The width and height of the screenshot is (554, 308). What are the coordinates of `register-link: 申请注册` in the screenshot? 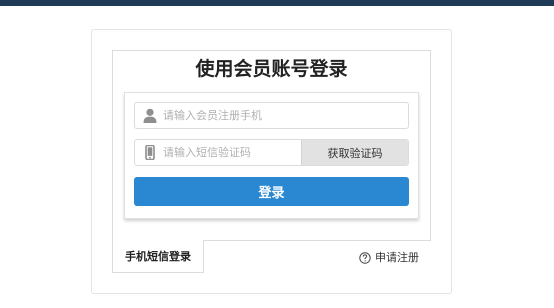 It's located at (389, 258).